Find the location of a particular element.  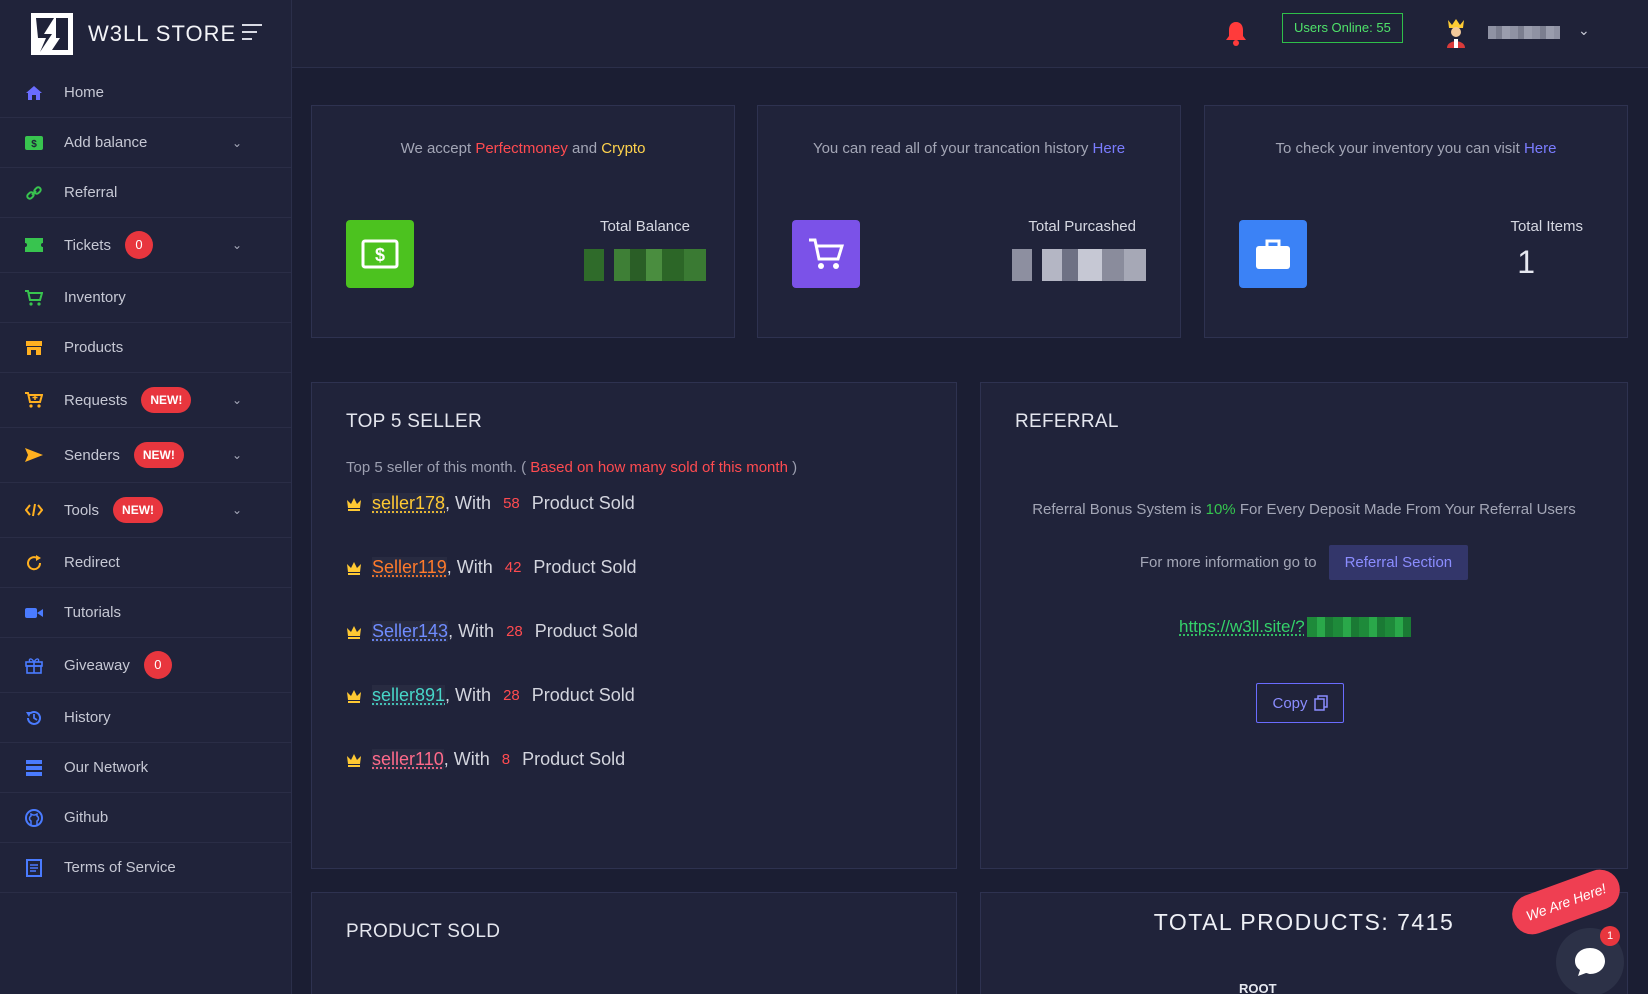

perfectmoney-link: Perfectmoney is located at coordinates (521, 148).